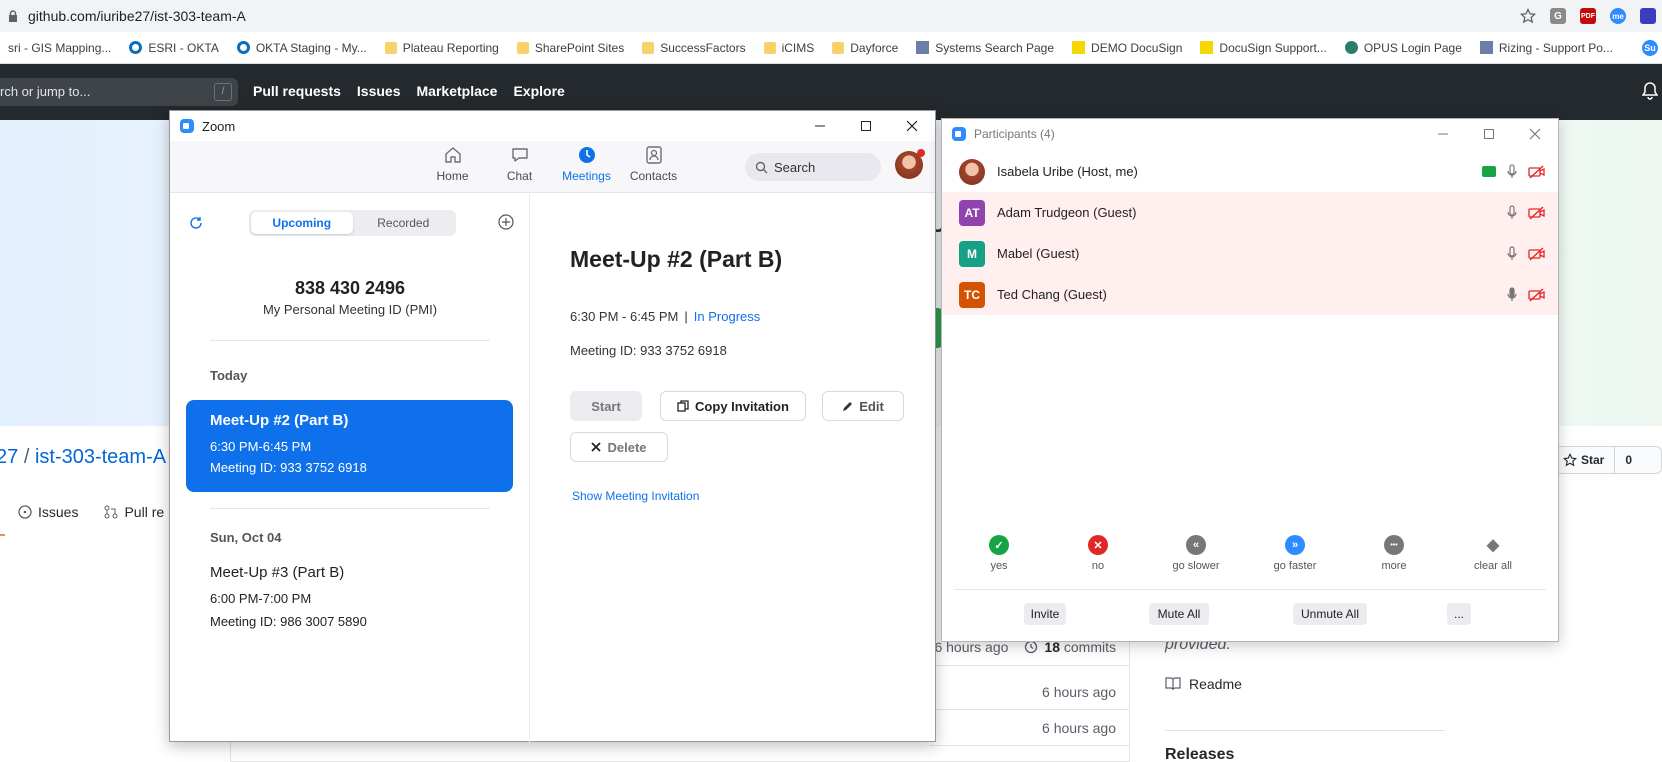 This screenshot has width=1662, height=762. I want to click on reaction-go-faster: » go faster, so click(1295, 553).